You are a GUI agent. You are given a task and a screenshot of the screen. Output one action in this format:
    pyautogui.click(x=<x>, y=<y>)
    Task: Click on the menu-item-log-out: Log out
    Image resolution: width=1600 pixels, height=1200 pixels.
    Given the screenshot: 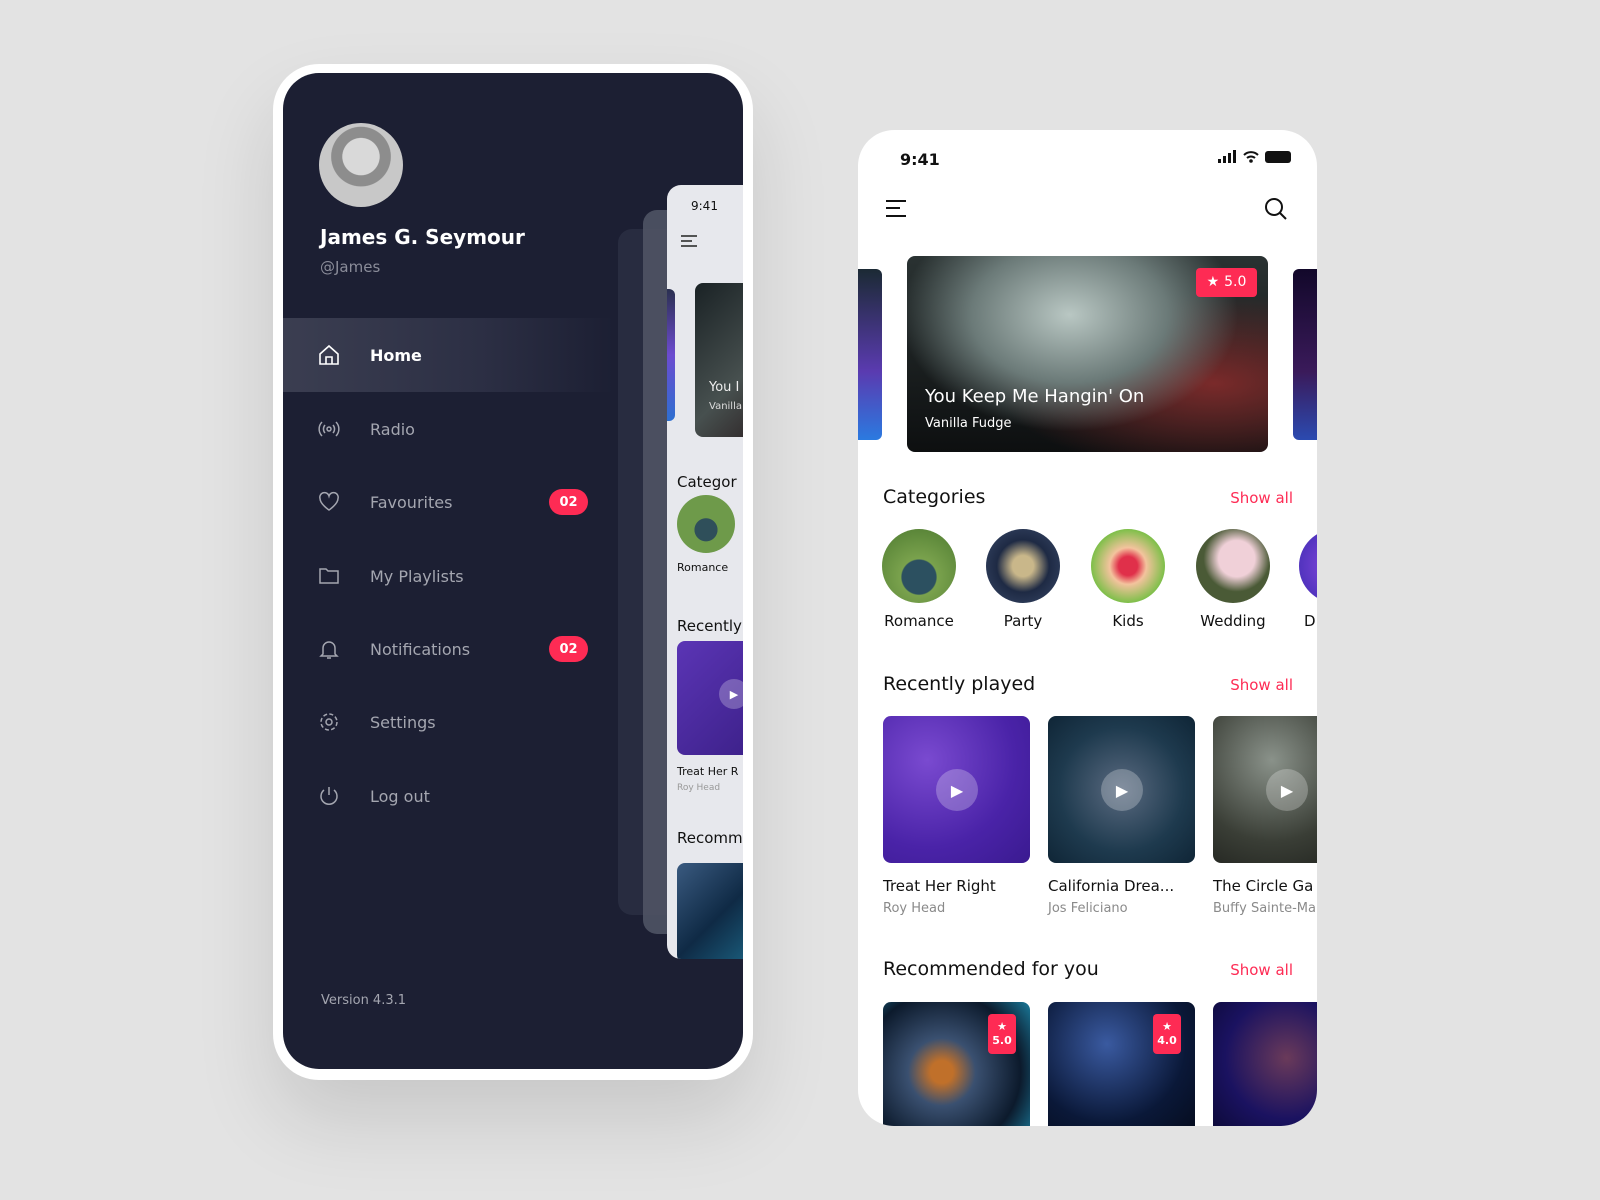 What is the action you would take?
    pyautogui.click(x=448, y=796)
    